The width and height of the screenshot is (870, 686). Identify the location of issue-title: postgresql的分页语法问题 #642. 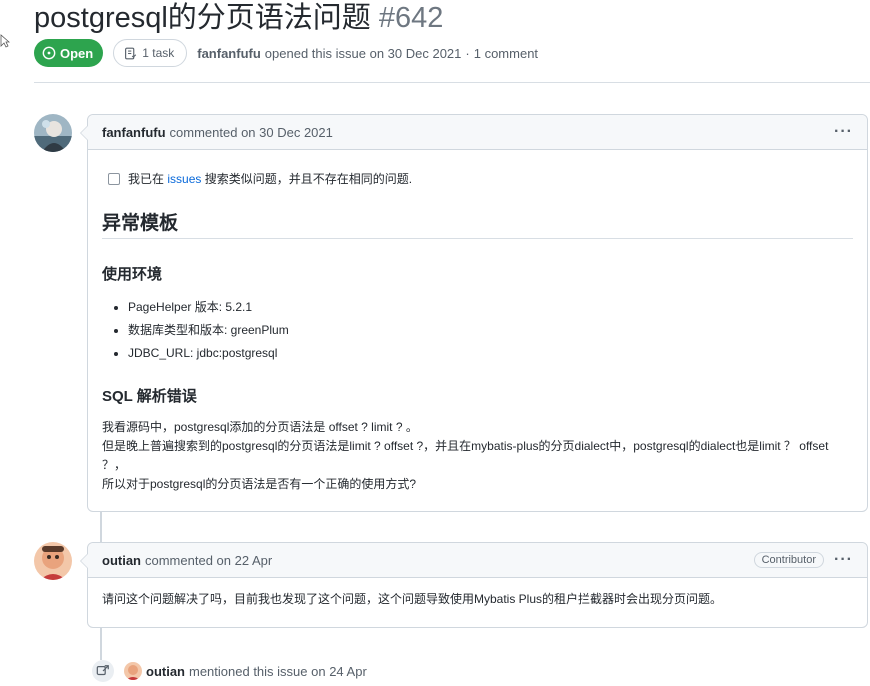
(238, 18).